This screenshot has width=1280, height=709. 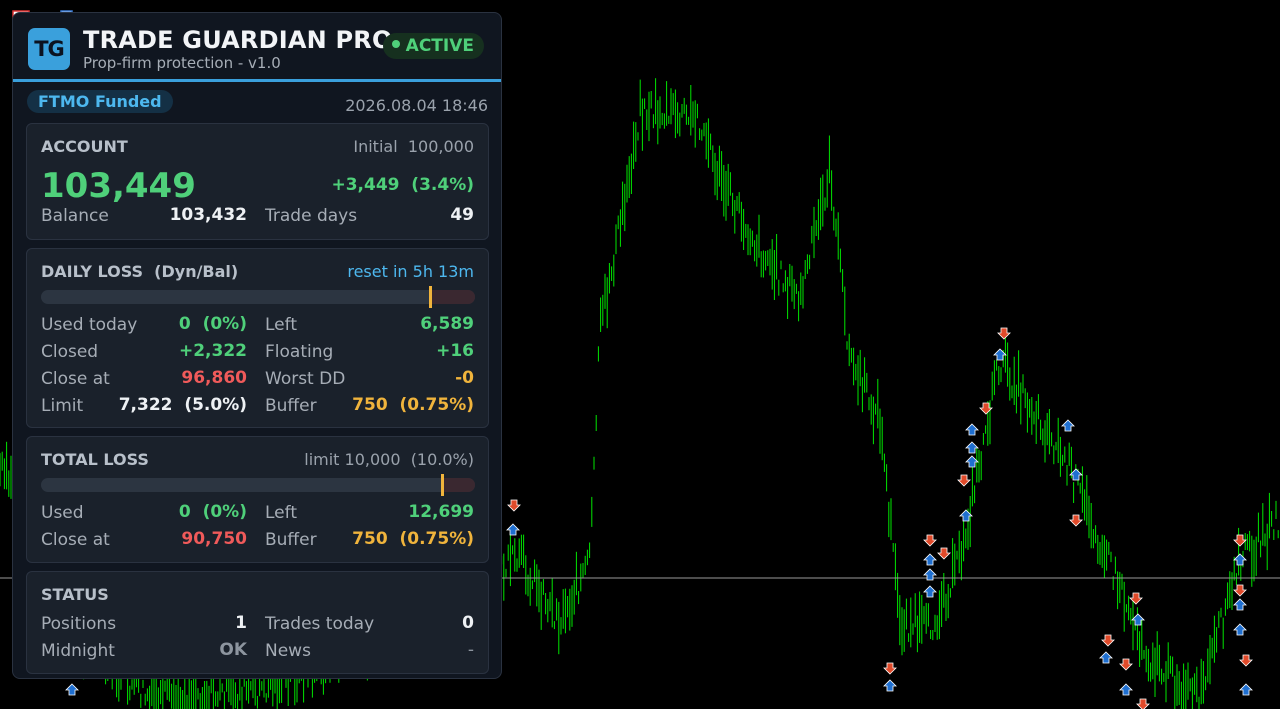 What do you see at coordinates (430, 297) in the screenshot?
I see `daily-buffer-marker` at bounding box center [430, 297].